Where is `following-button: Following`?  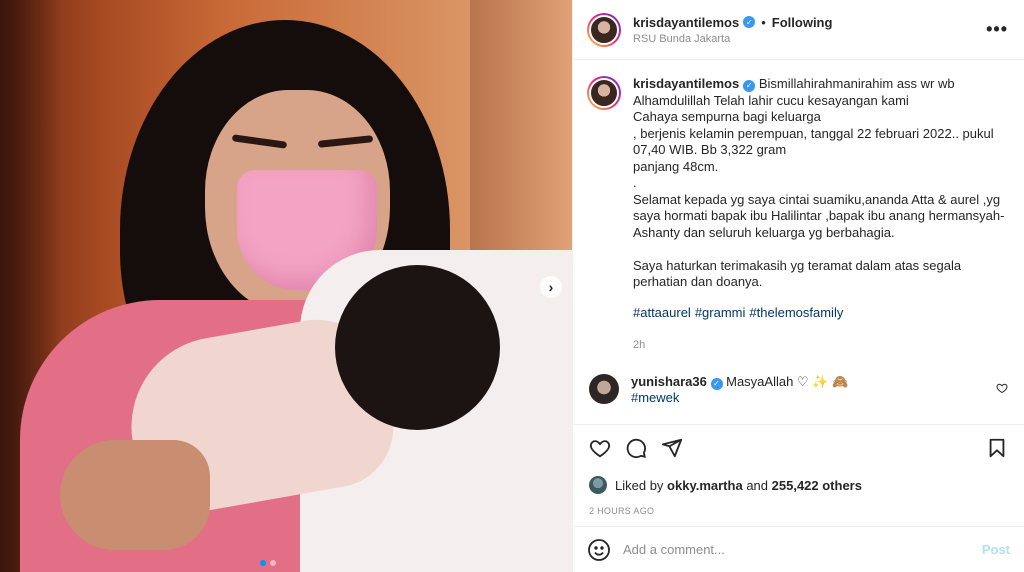 following-button: Following is located at coordinates (802, 22).